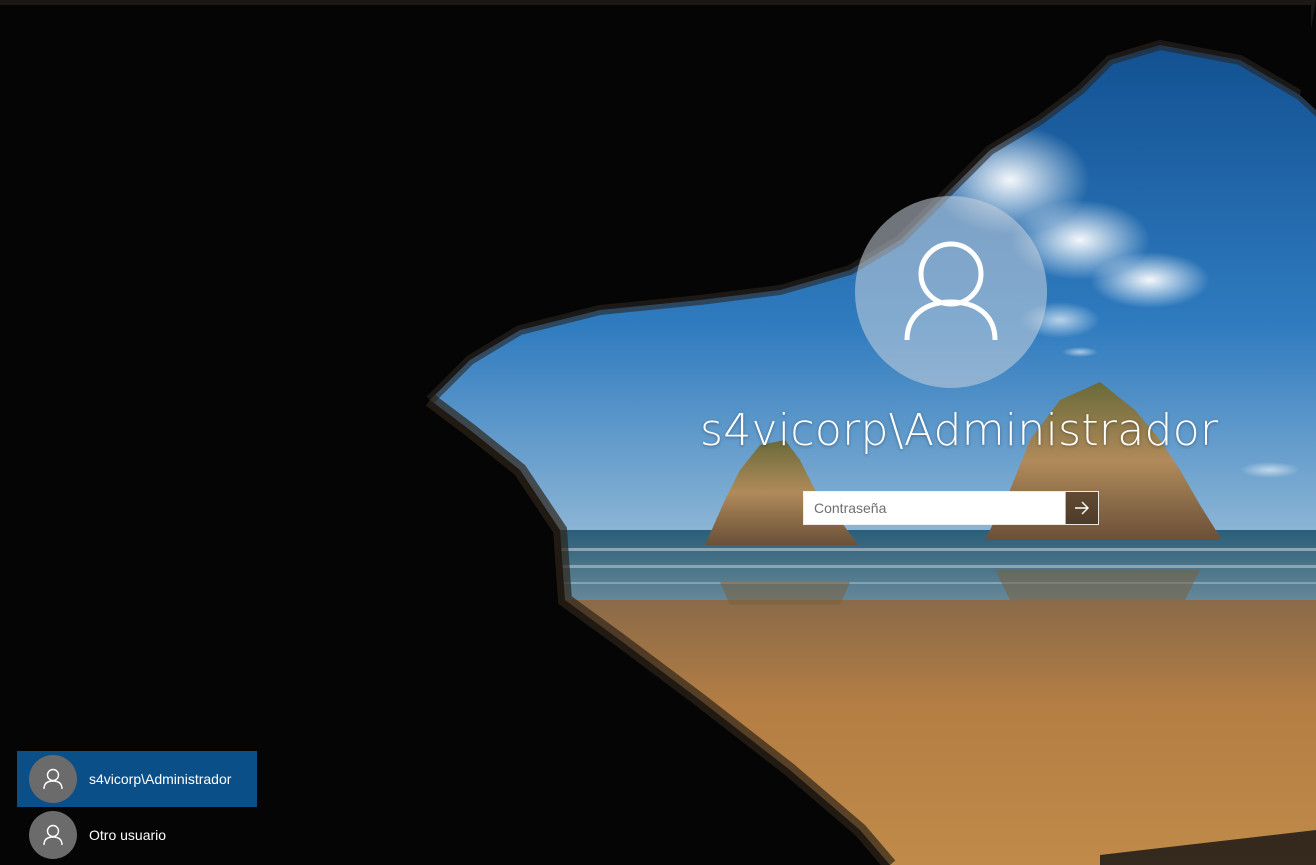 This screenshot has height=865, width=1316. What do you see at coordinates (934, 508) in the screenshot?
I see `password-input` at bounding box center [934, 508].